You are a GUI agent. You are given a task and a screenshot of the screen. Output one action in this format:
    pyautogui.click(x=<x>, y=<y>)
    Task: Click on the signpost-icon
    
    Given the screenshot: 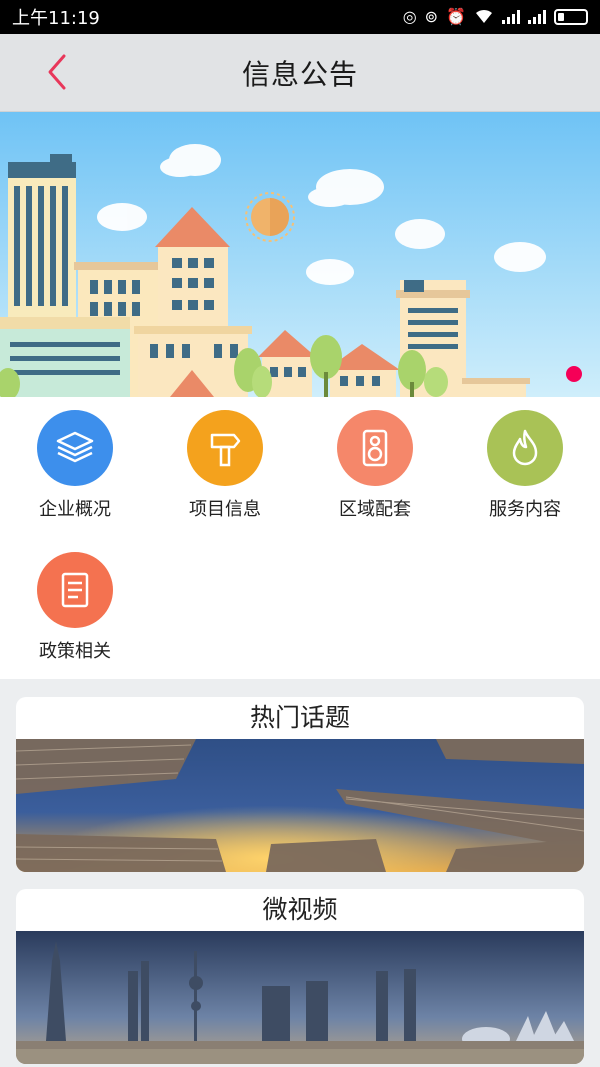 What is the action you would take?
    pyautogui.click(x=225, y=448)
    